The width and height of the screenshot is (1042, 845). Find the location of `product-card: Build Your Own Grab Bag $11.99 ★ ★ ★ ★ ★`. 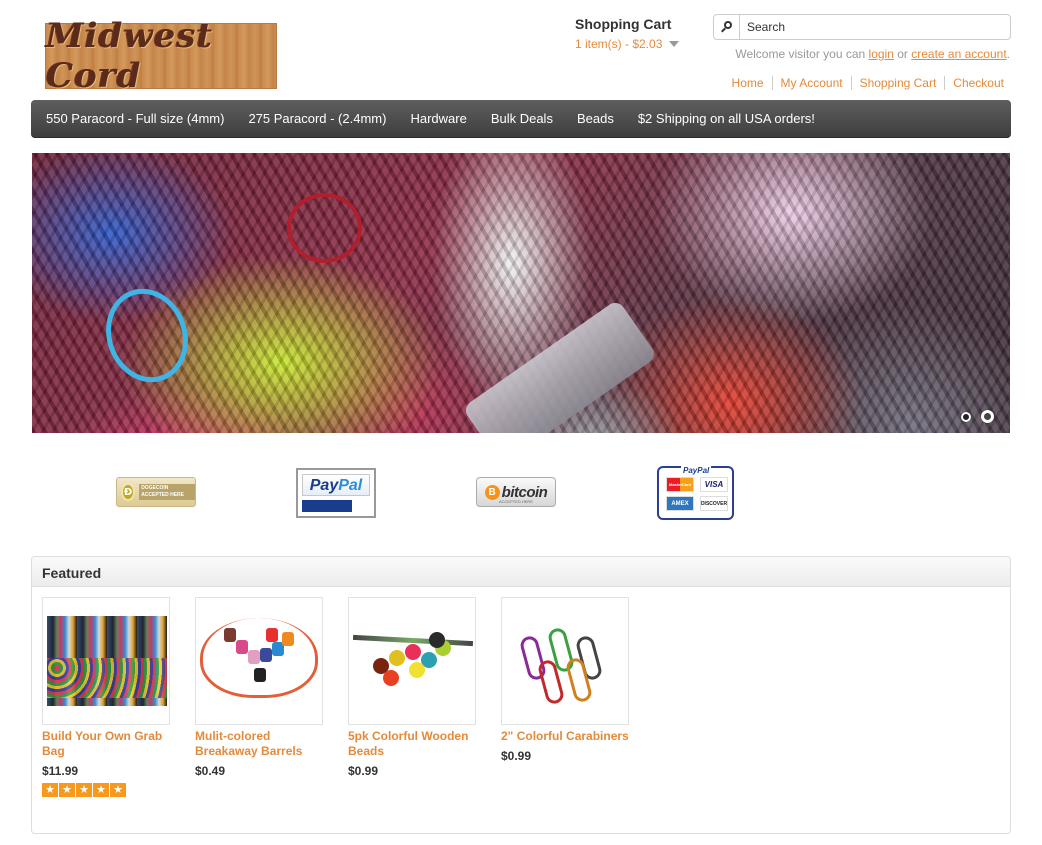

product-card: Build Your Own Grab Bag $11.99 ★ ★ ★ ★ ★ is located at coordinates (106, 697).